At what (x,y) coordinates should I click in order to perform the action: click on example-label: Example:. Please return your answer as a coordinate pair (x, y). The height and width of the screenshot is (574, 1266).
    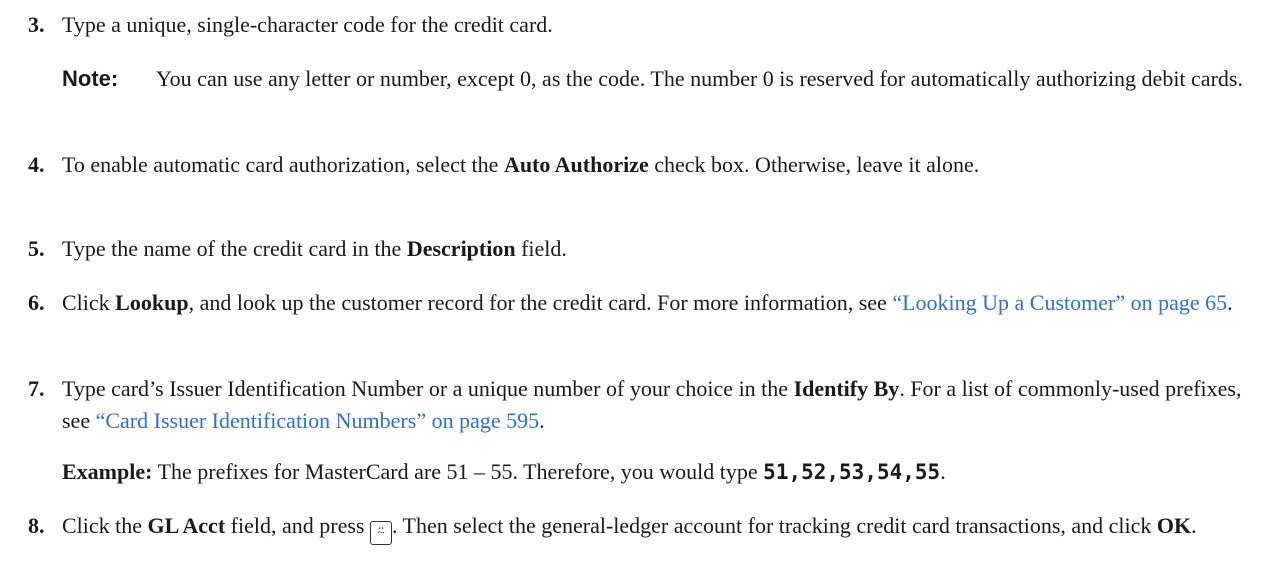
    Looking at the image, I should click on (107, 471).